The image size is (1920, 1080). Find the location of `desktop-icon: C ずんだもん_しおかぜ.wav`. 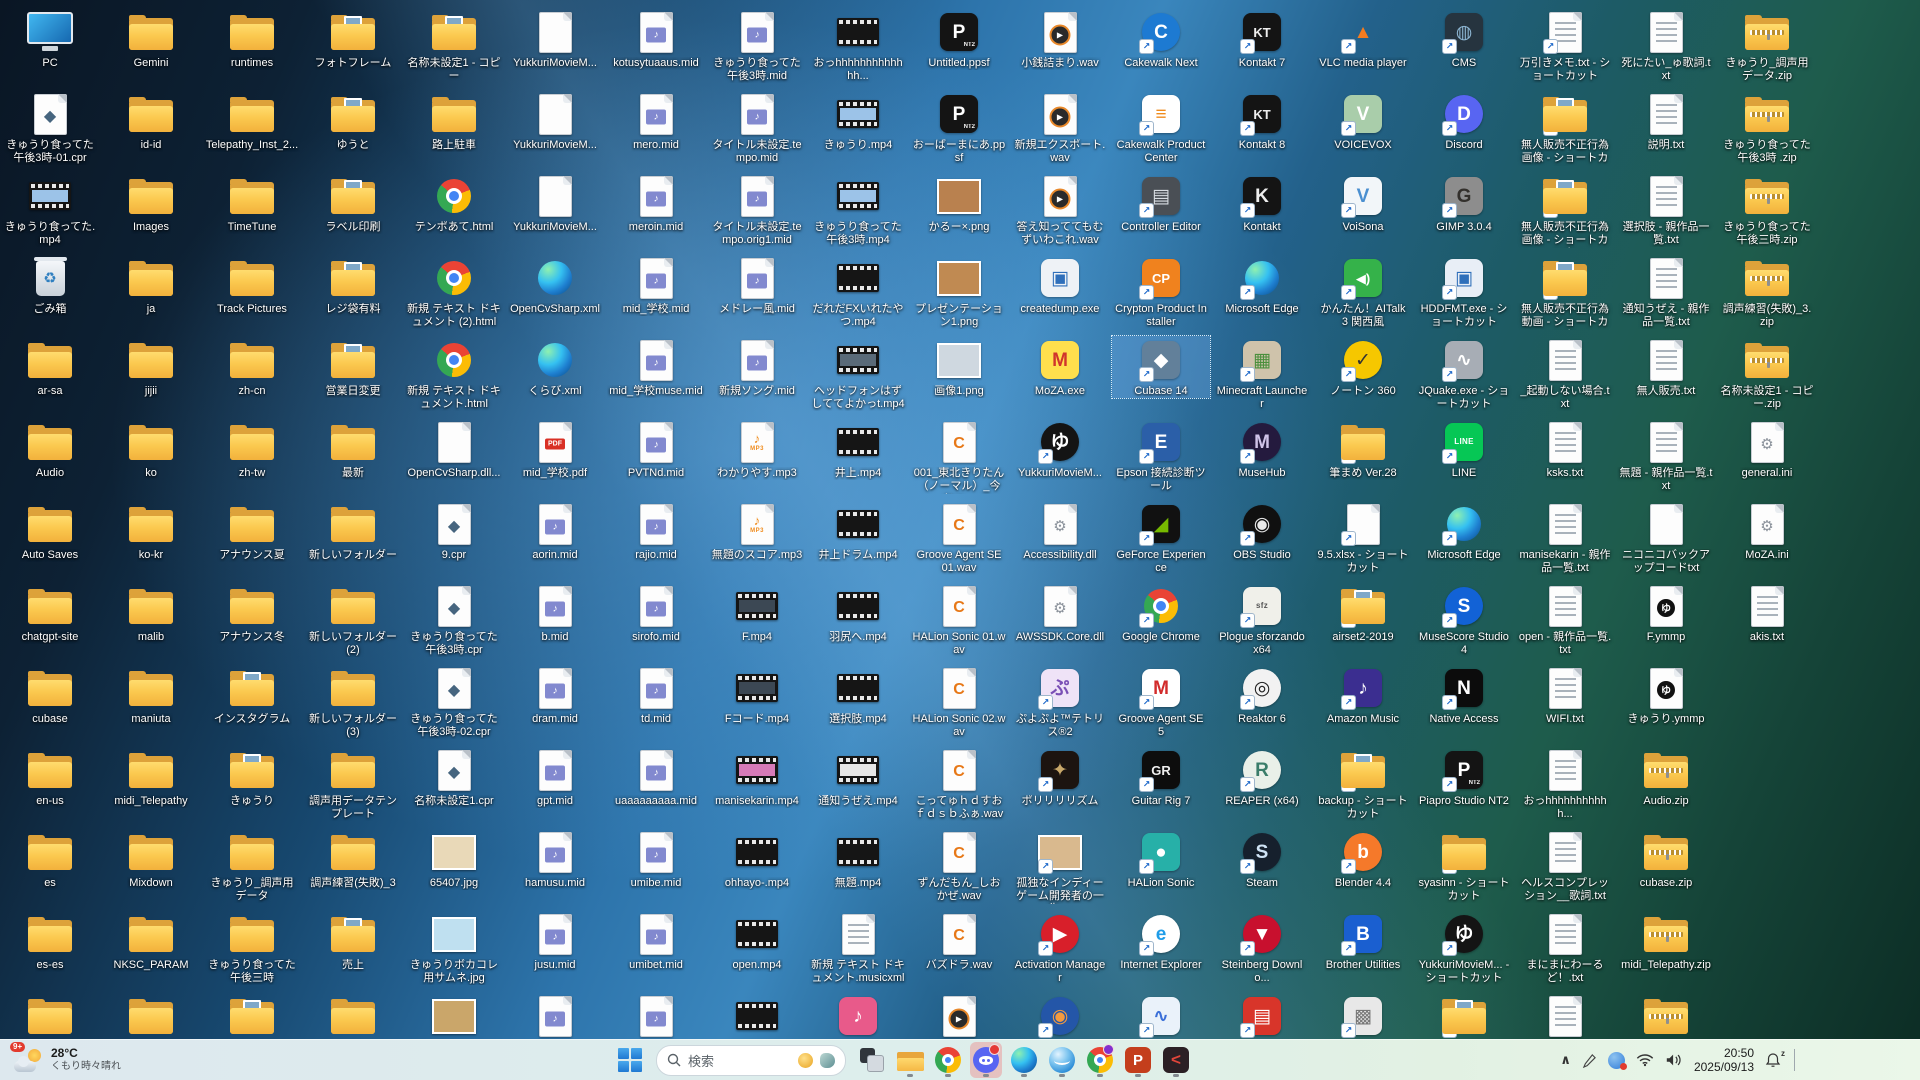

desktop-icon: C ずんだもん_しおかぜ.wav is located at coordinates (959, 865).